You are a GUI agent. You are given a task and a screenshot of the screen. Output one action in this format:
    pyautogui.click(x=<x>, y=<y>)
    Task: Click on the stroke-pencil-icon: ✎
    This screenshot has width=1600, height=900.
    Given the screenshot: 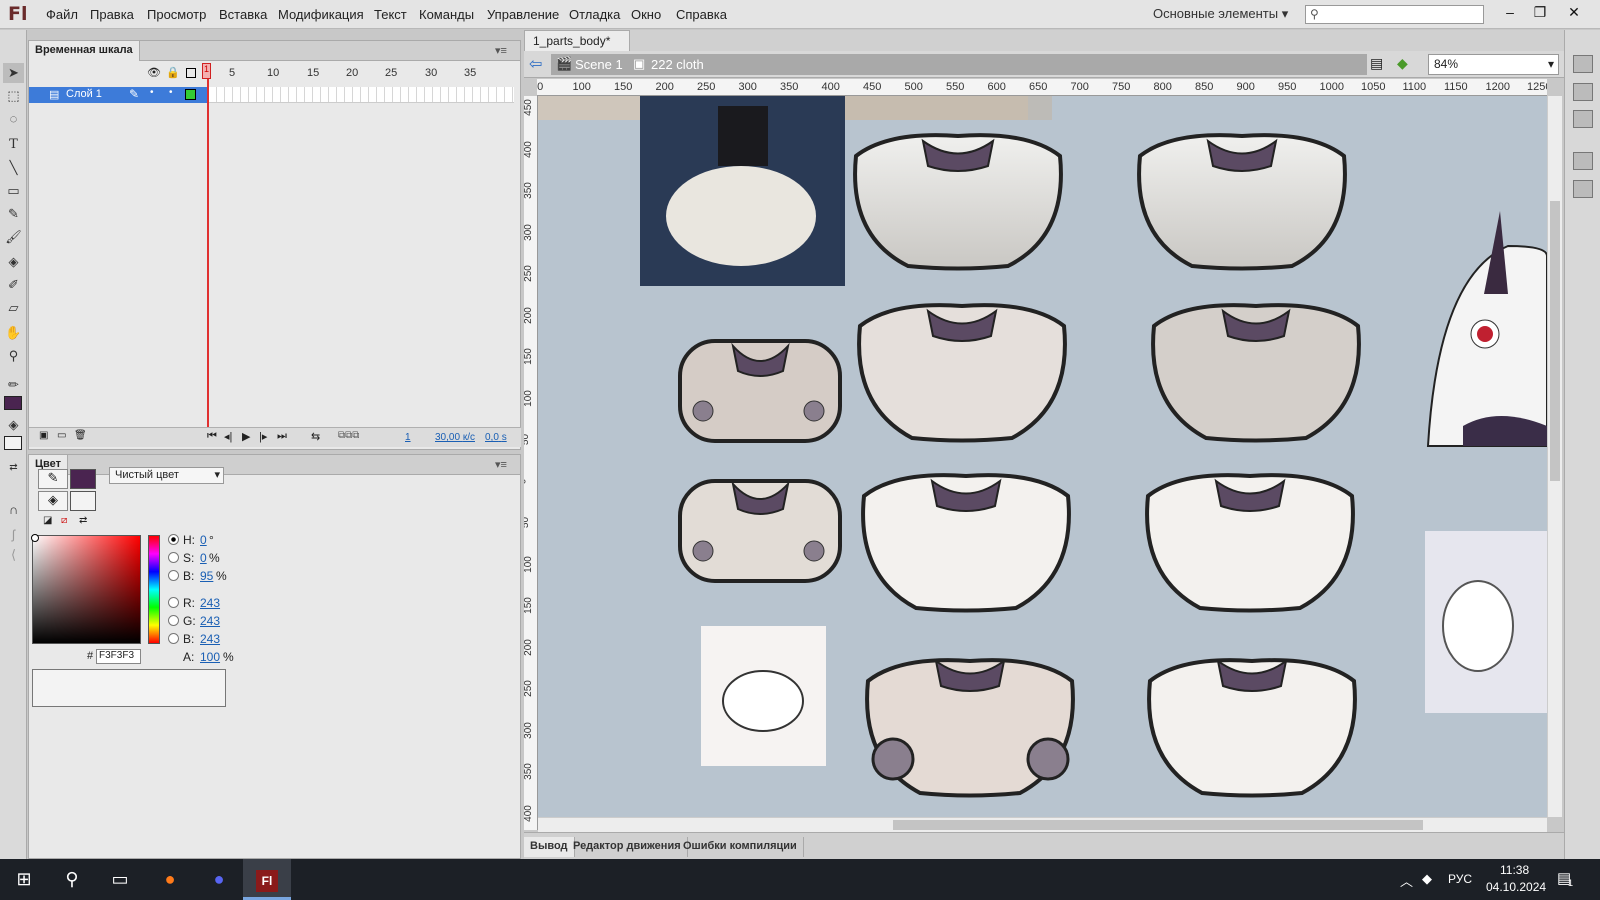 What is the action you would take?
    pyautogui.click(x=53, y=479)
    